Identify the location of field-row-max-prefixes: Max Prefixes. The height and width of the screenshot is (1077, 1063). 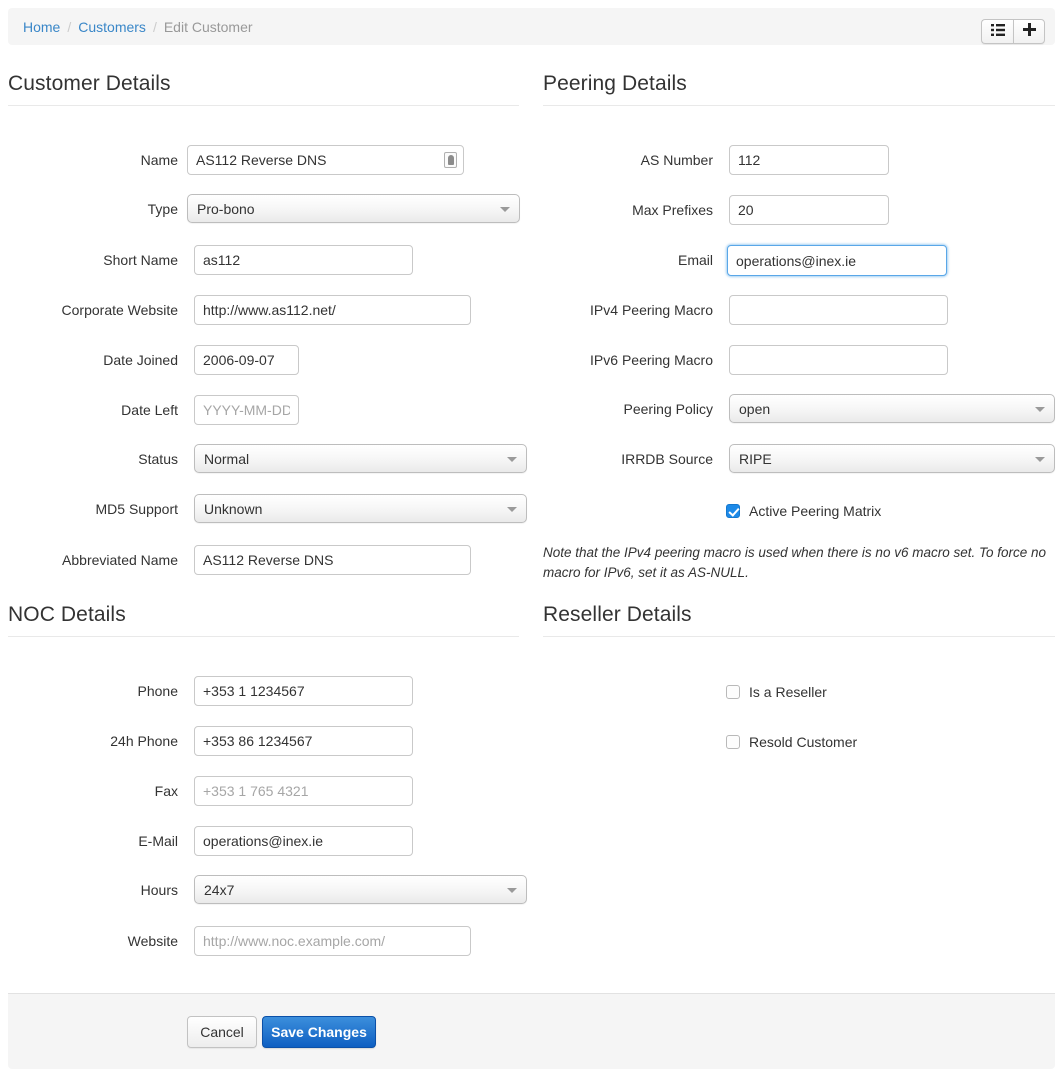
(799, 210).